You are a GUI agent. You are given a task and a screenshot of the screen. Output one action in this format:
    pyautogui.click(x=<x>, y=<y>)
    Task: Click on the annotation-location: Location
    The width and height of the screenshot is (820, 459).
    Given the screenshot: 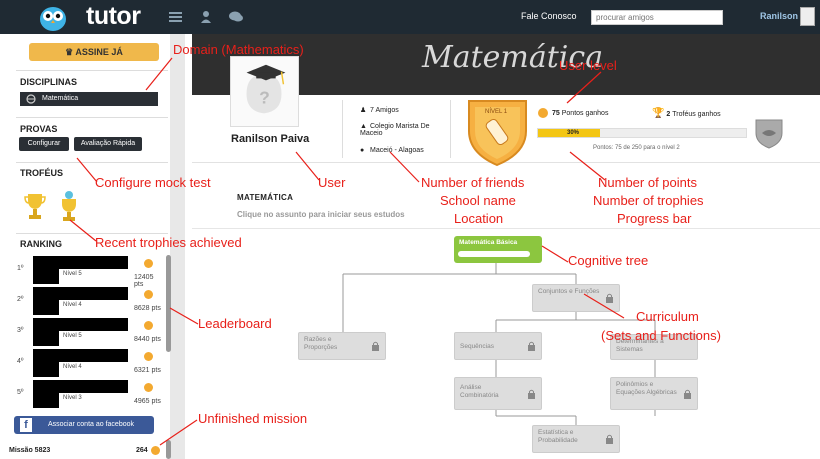 What is the action you would take?
    pyautogui.click(x=479, y=218)
    